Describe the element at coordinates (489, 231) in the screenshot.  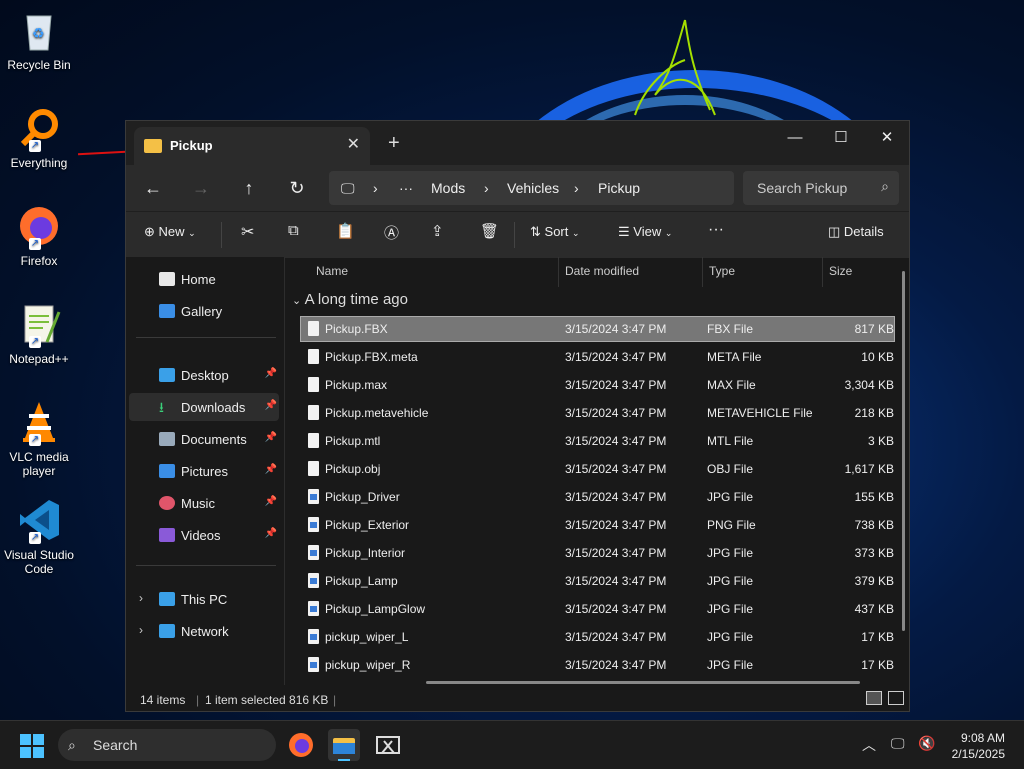
I see `delete-button: 🗑` at that location.